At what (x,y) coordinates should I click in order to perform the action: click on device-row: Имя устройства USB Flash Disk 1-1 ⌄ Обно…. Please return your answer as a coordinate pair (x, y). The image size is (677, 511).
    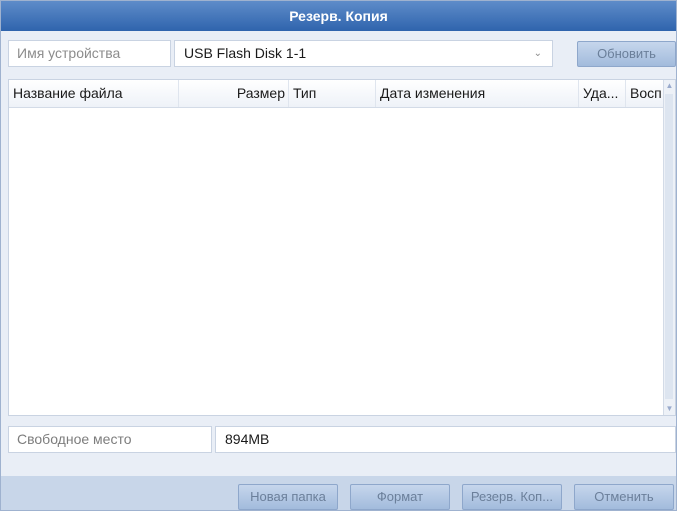
    Looking at the image, I should click on (342, 55).